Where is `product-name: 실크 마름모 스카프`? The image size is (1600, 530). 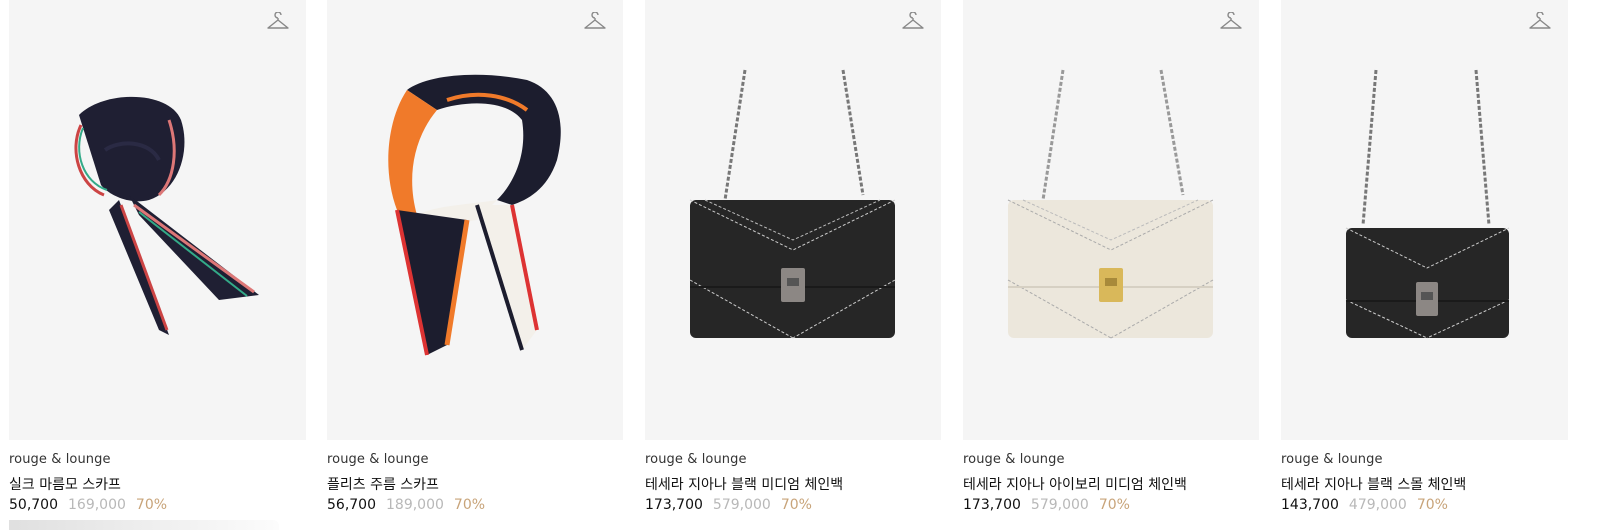
product-name: 실크 마름모 스카프 is located at coordinates (65, 484).